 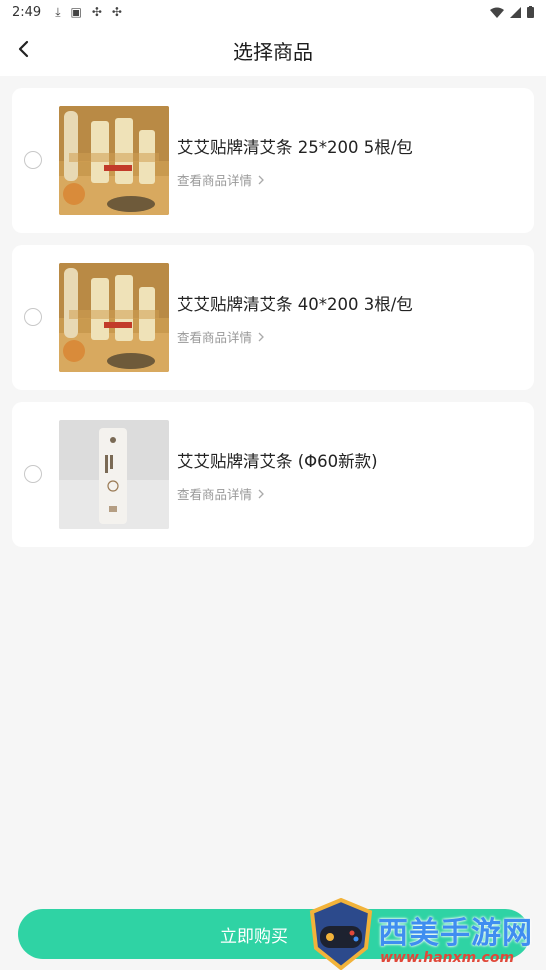 I want to click on download-icon: ⤓, so click(x=58, y=11).